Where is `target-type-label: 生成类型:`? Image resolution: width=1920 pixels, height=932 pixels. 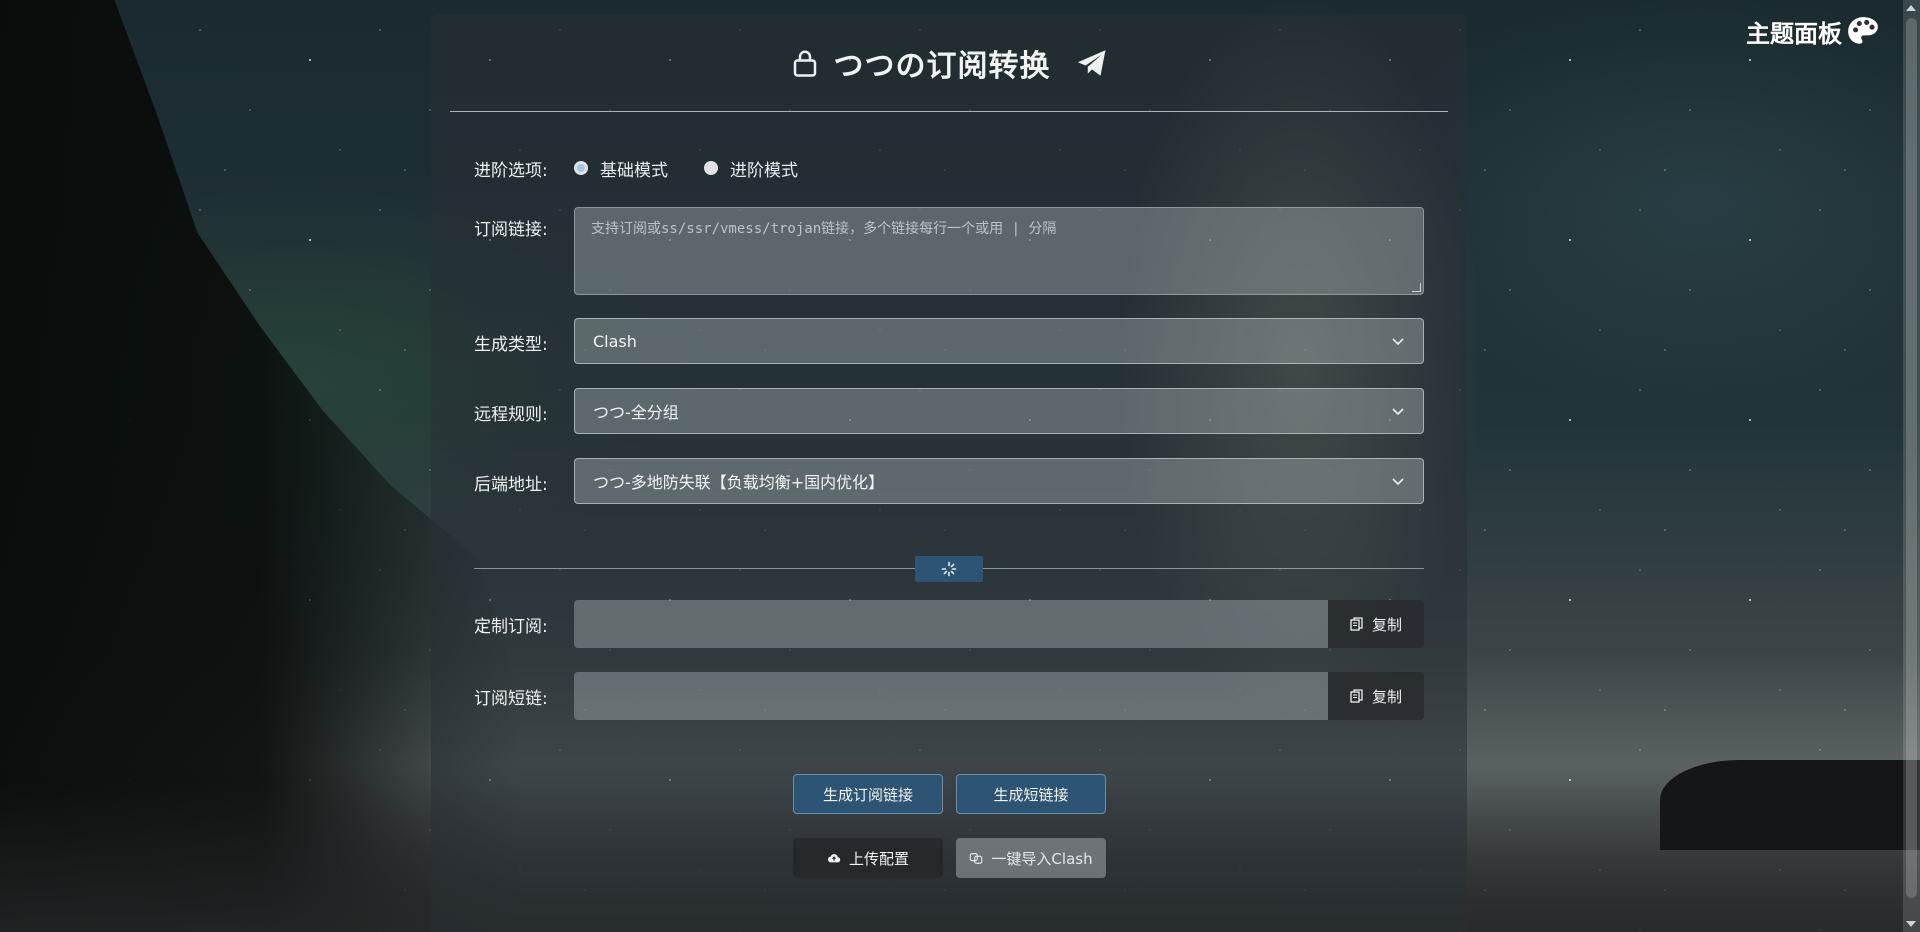
target-type-label: 生成类型: is located at coordinates (511, 345).